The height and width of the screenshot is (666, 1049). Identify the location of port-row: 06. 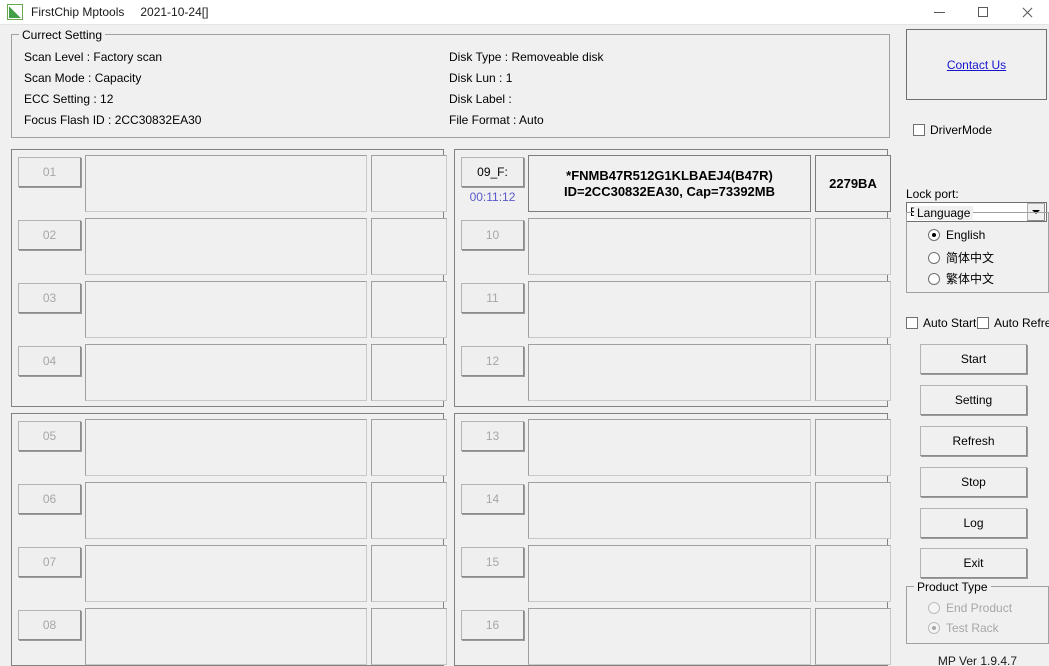
(229, 510).